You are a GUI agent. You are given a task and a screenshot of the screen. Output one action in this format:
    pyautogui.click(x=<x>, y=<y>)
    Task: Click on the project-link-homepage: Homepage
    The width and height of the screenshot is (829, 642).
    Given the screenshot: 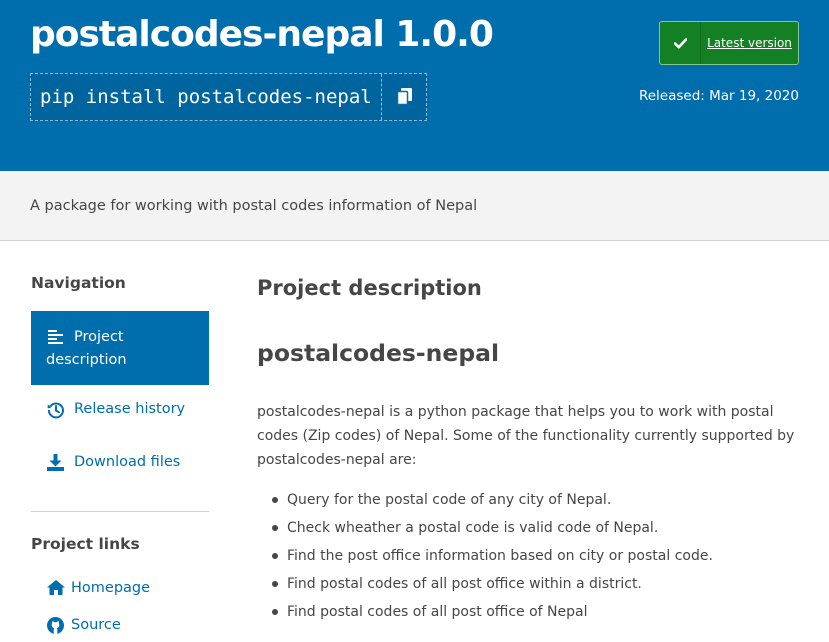 What is the action you would take?
    pyautogui.click(x=120, y=590)
    